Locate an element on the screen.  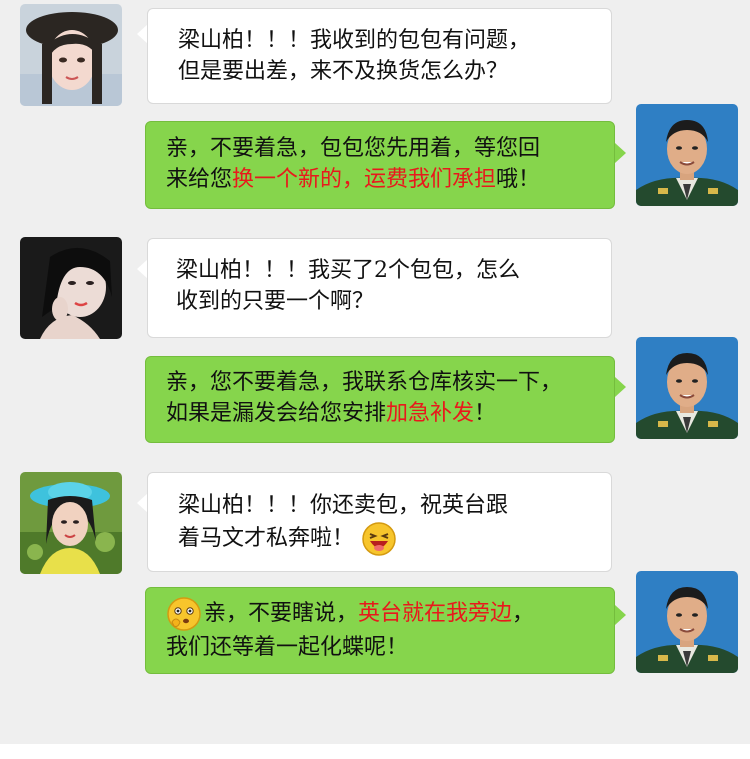
thinking-emoji-icon is located at coordinates (184, 614).